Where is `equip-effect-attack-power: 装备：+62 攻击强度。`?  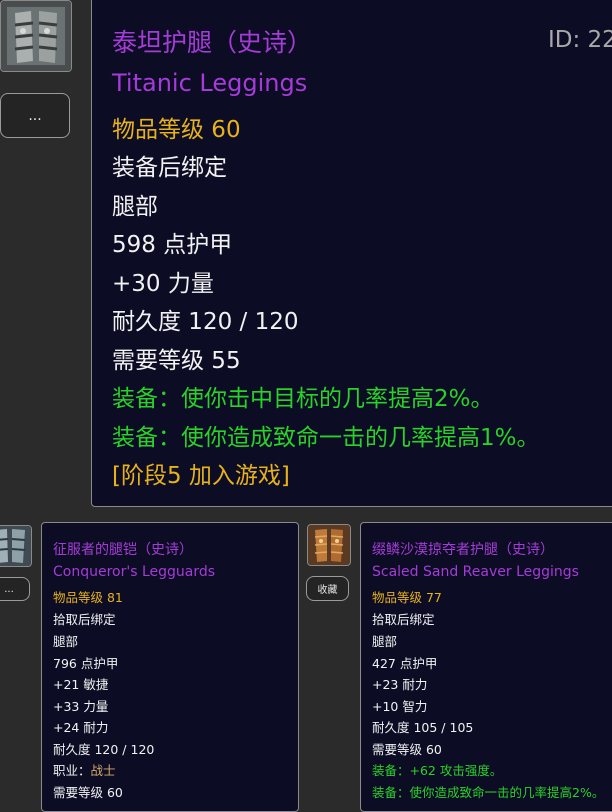 equip-effect-attack-power: 装备：+62 攻击强度。 is located at coordinates (437, 770).